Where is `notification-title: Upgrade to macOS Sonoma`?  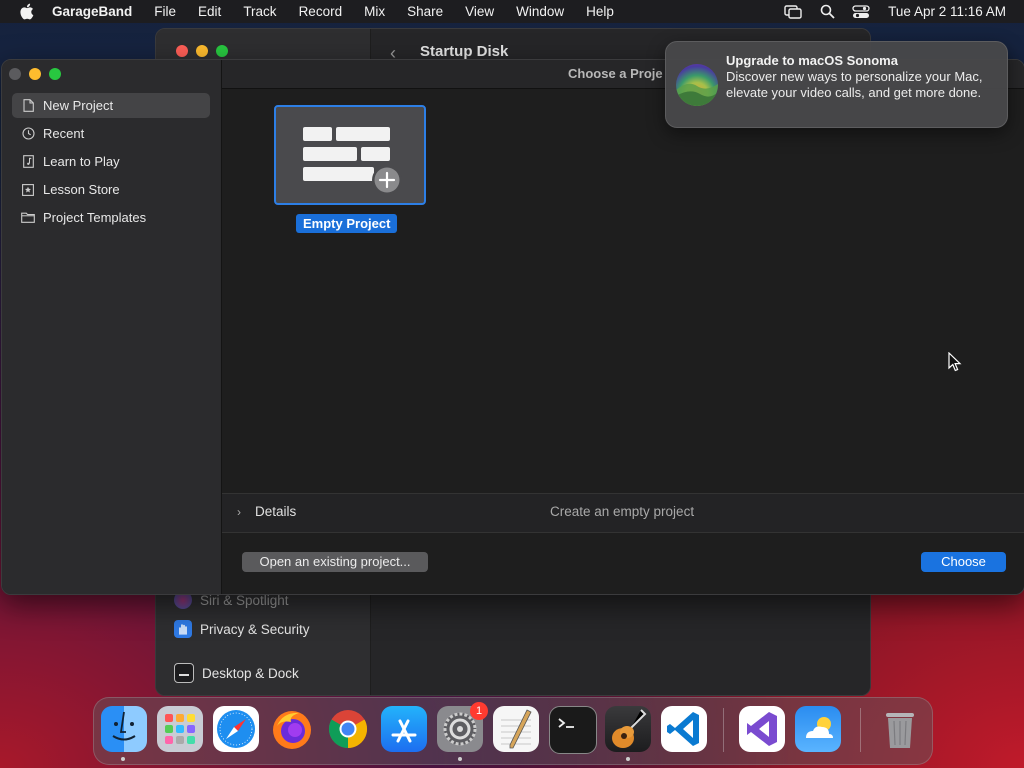
notification-title: Upgrade to macOS Sonoma is located at coordinates (812, 60).